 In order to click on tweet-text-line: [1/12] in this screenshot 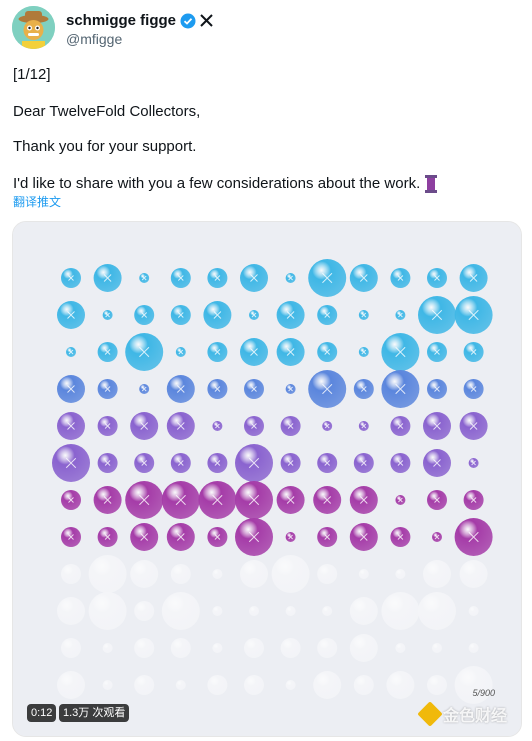, I will do `click(32, 74)`.